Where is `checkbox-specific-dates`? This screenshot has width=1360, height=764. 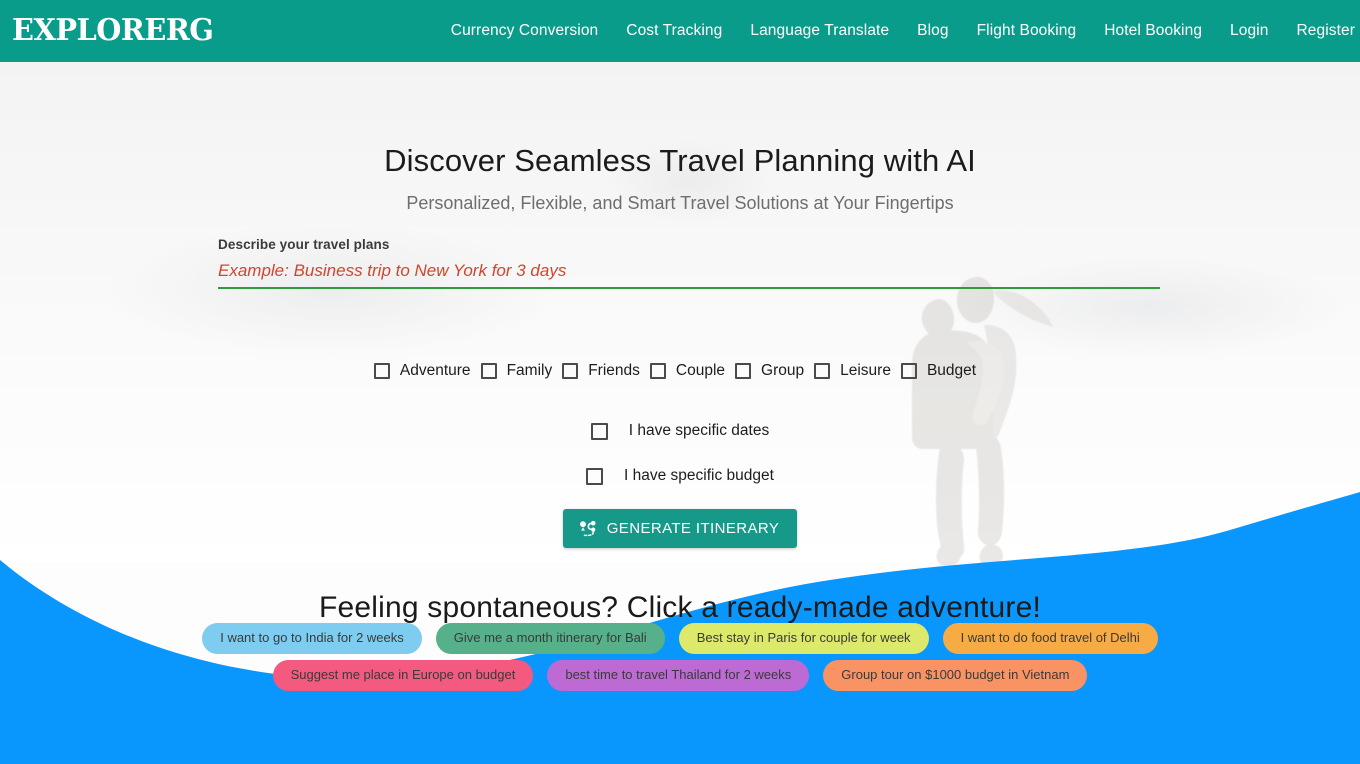
checkbox-specific-dates is located at coordinates (599, 431).